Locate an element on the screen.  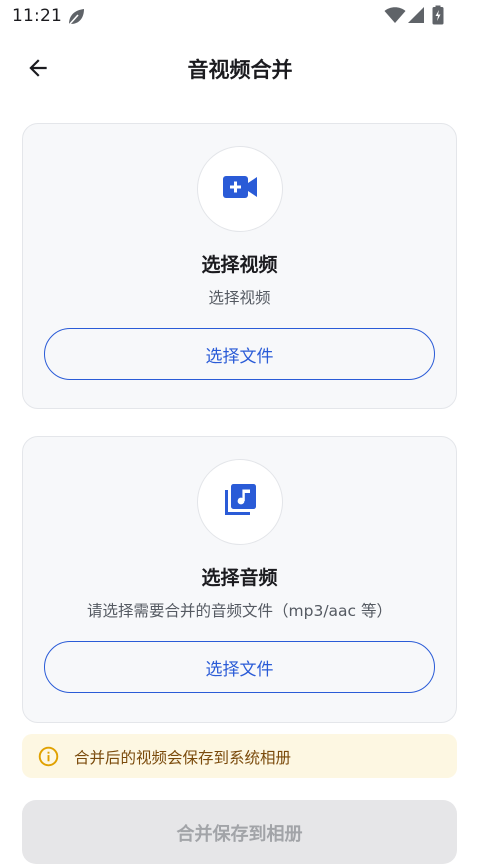
info-banner: 合并后的视频会保存到系统相册 is located at coordinates (239, 756).